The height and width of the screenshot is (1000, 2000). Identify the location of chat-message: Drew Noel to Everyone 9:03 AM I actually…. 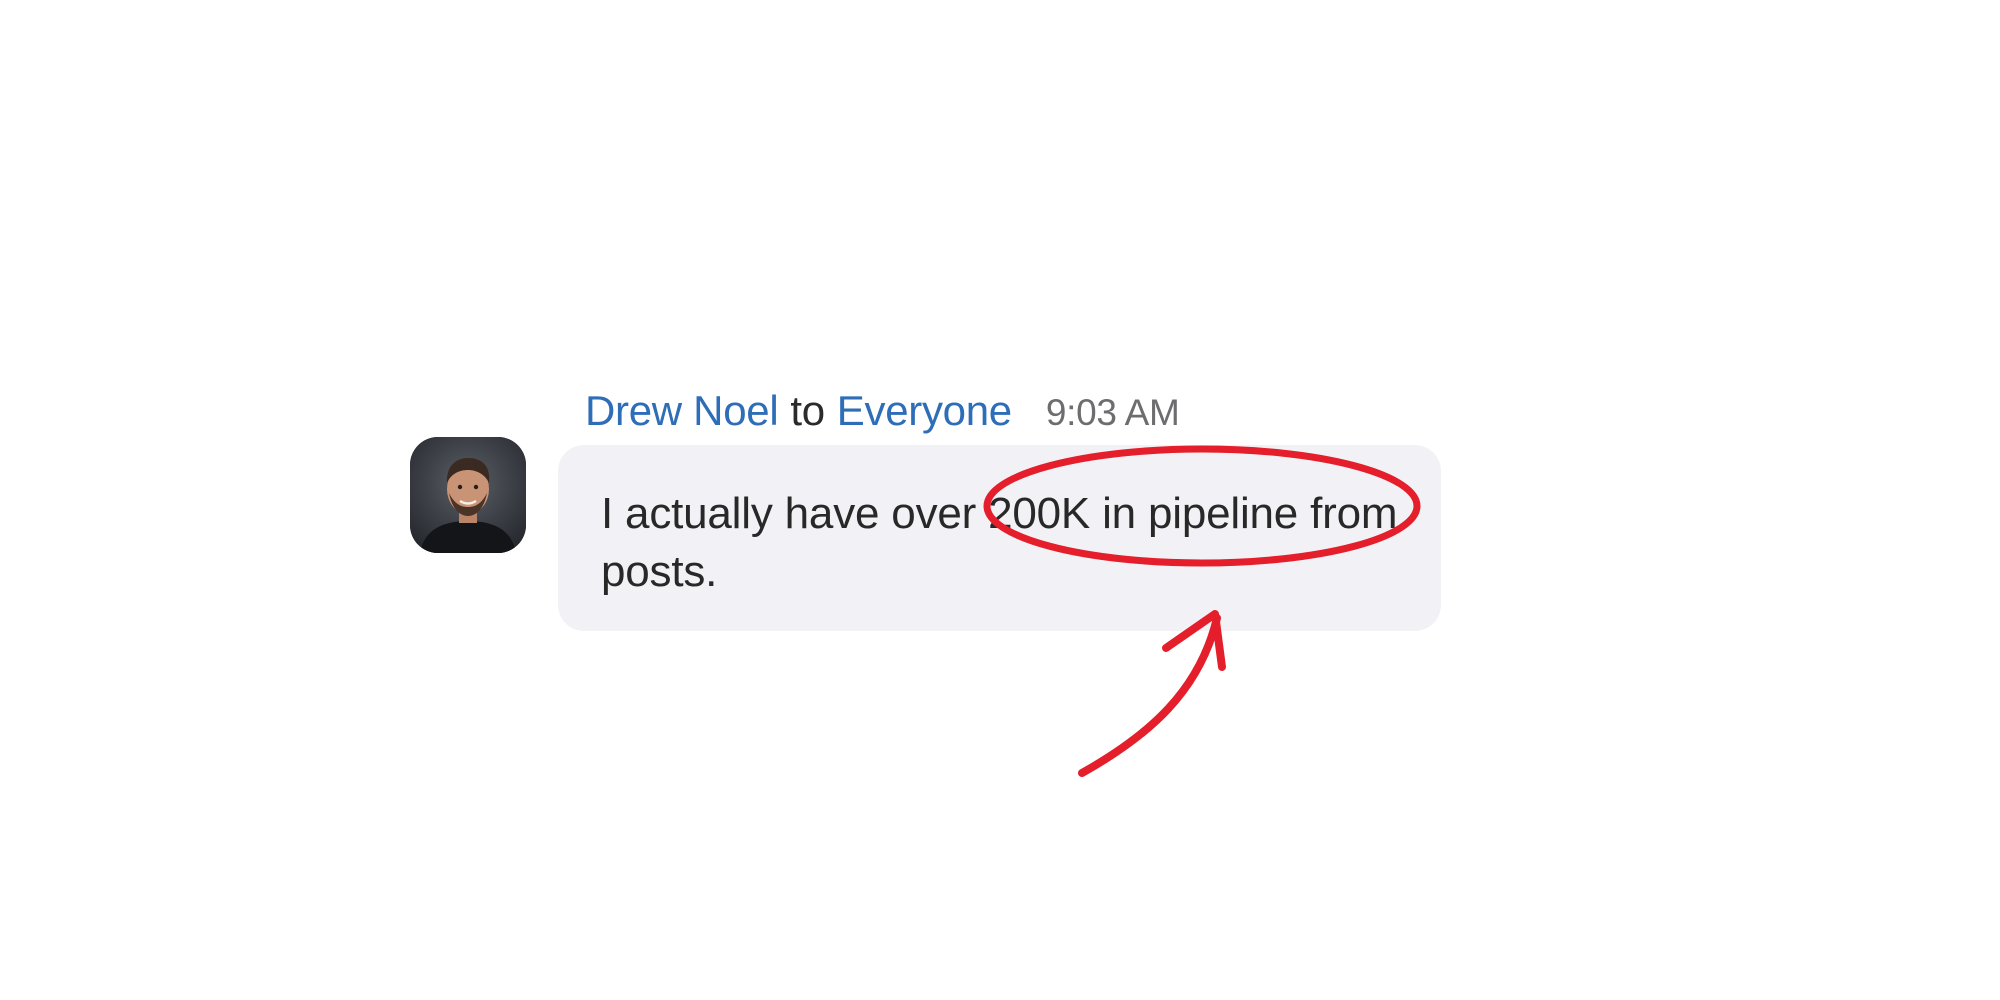
(925, 510).